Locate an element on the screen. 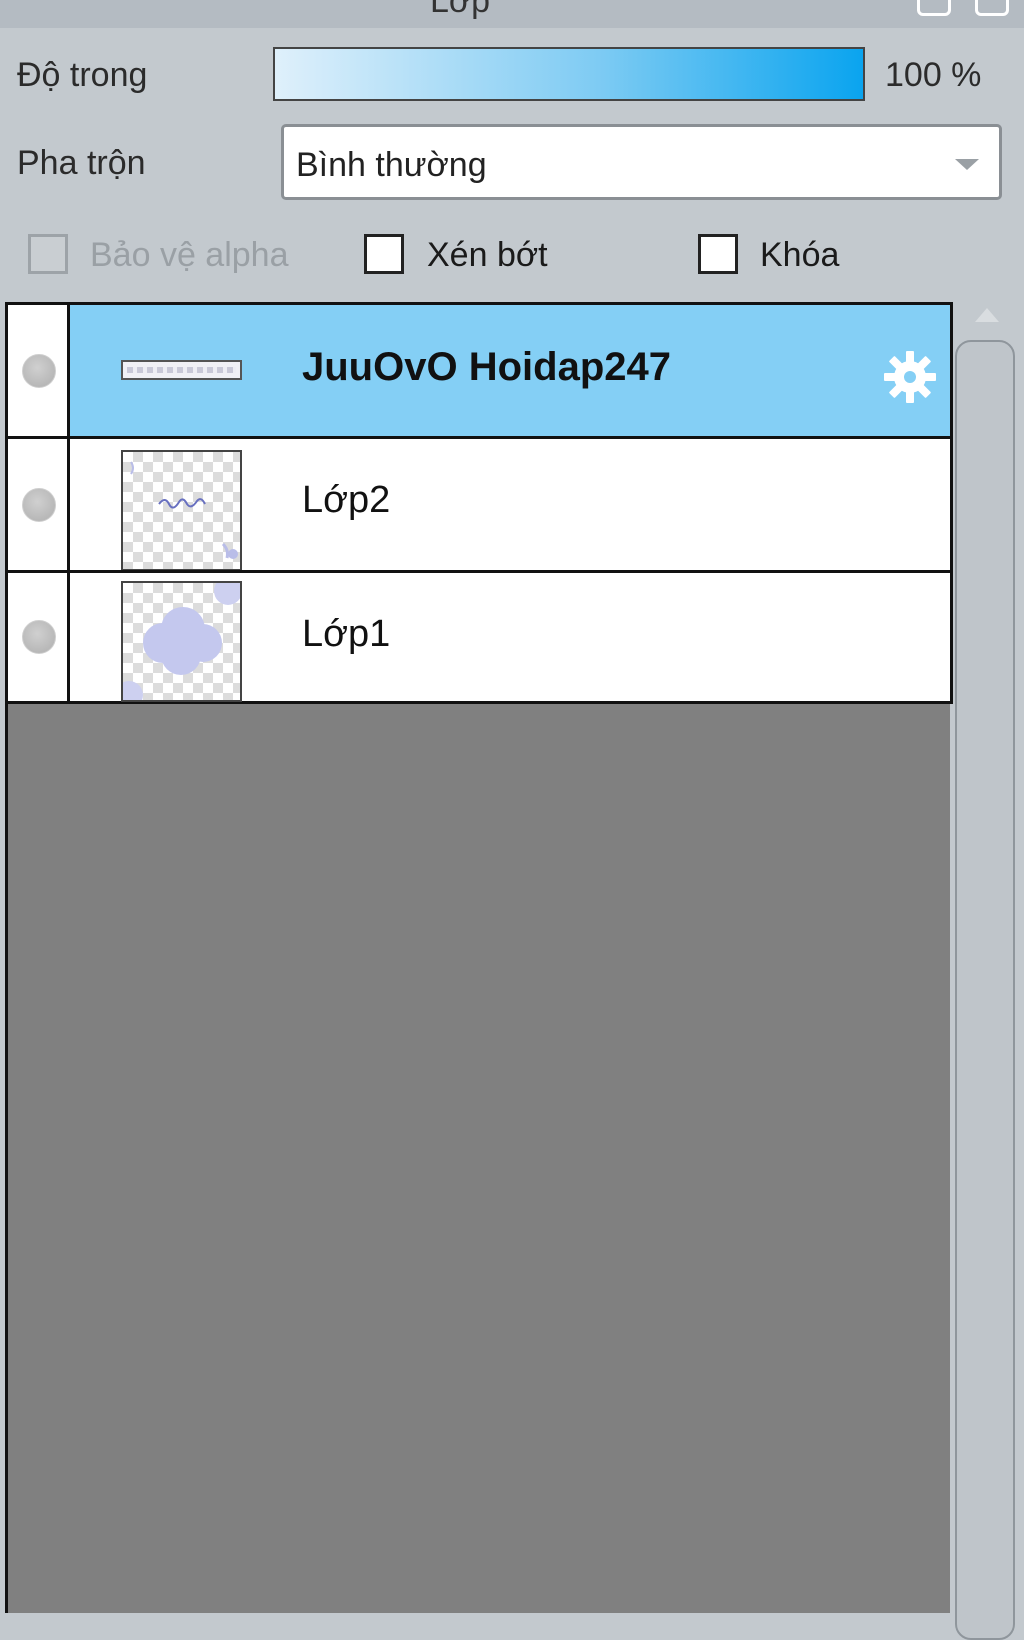 The image size is (1024, 1640). opacity-value: 100 % is located at coordinates (933, 75).